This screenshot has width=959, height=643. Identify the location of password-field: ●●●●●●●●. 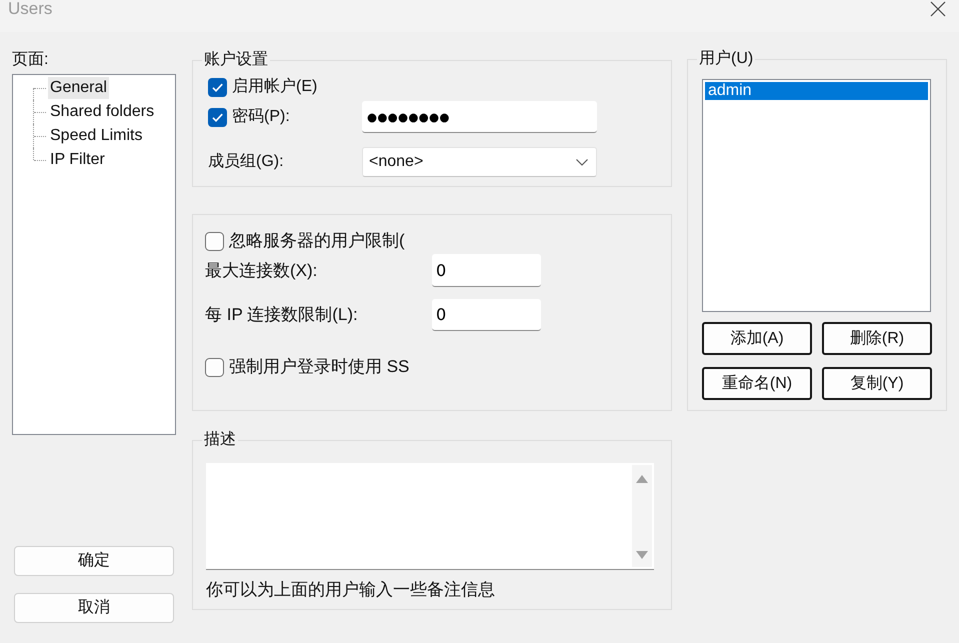
(479, 117).